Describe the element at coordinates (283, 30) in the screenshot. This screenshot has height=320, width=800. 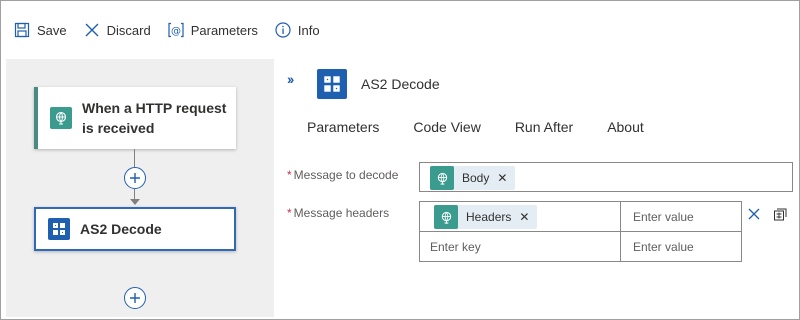
I see `info-icon` at that location.